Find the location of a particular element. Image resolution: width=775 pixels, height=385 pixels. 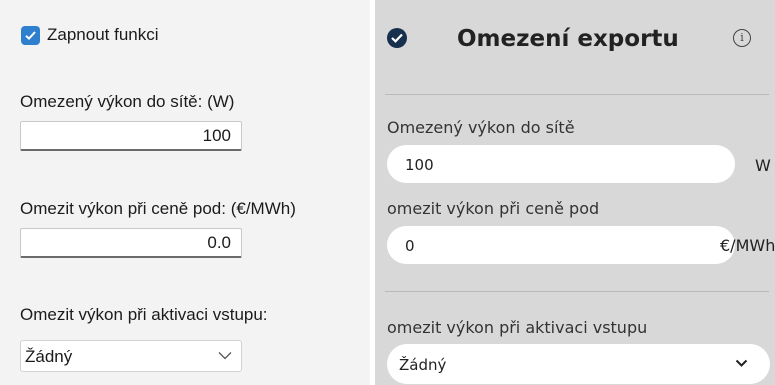

export-limit-input: 100 is located at coordinates (131, 136).